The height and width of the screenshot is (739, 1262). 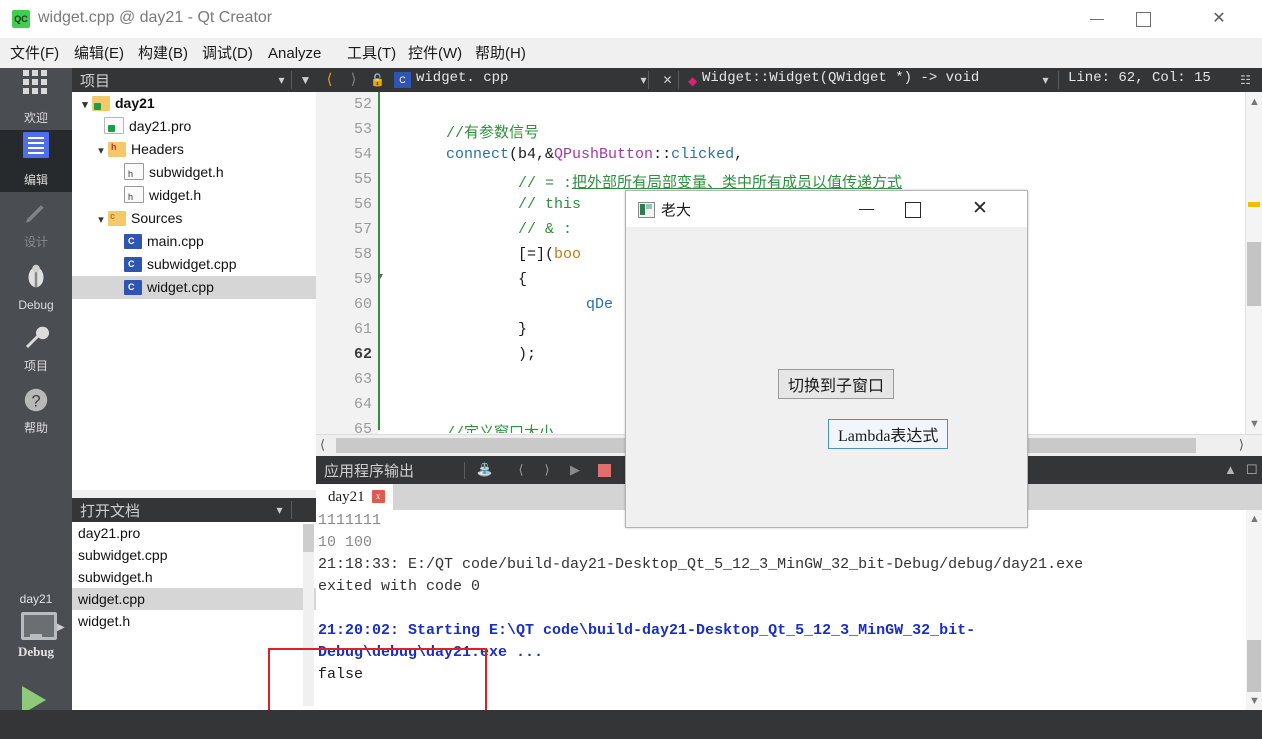 What do you see at coordinates (362, 104) in the screenshot?
I see `line-number: 52` at bounding box center [362, 104].